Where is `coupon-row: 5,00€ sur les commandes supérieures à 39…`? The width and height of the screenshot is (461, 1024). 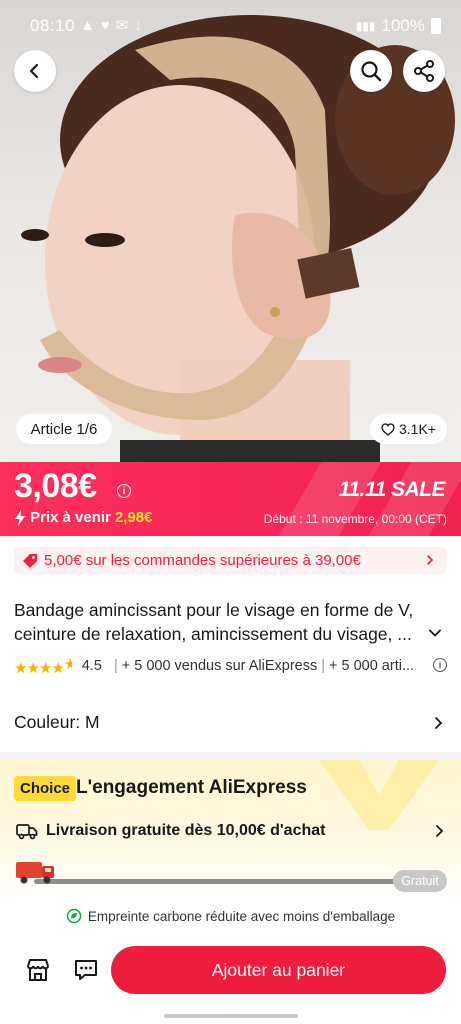
coupon-row: 5,00€ sur les commandes supérieures à 39… is located at coordinates (230, 560).